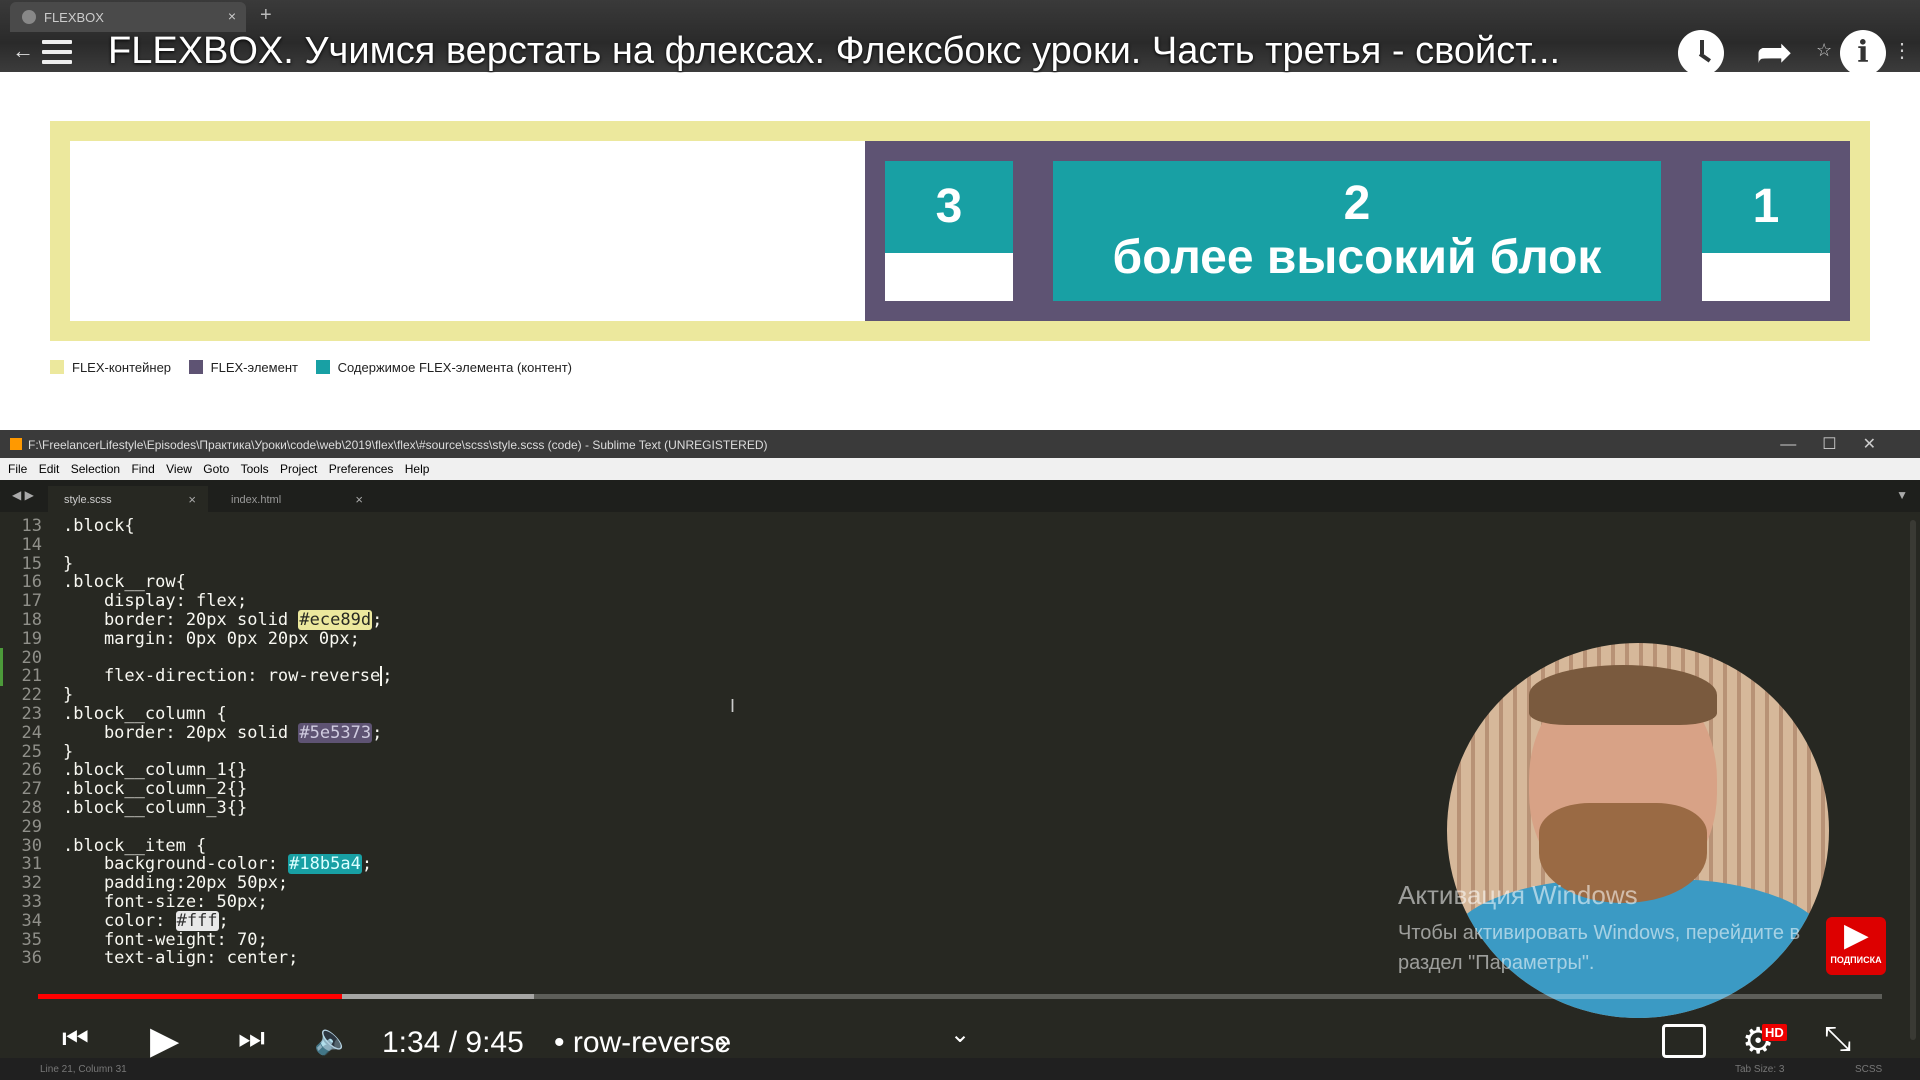 The image size is (1920, 1080). What do you see at coordinates (155, 808) in the screenshot?
I see `line-text: .block__column_3{}` at bounding box center [155, 808].